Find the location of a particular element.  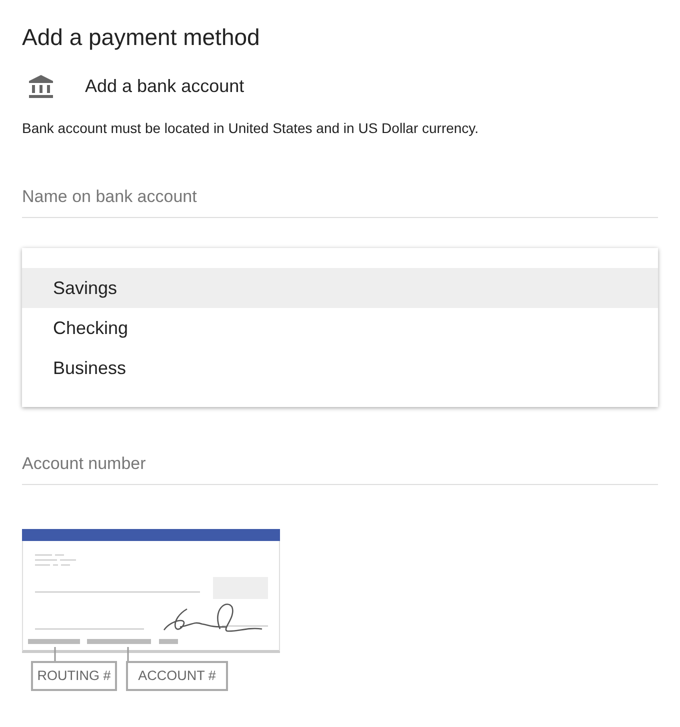

method-label: Add a bank account is located at coordinates (164, 86).